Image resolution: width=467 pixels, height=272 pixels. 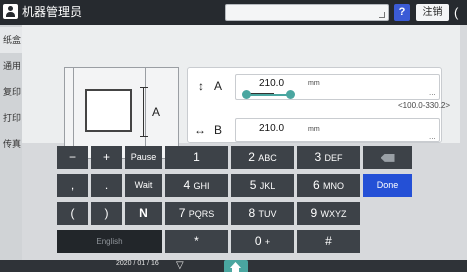 What do you see at coordinates (328, 157) in the screenshot?
I see `digit-3-key: 3 DEF` at bounding box center [328, 157].